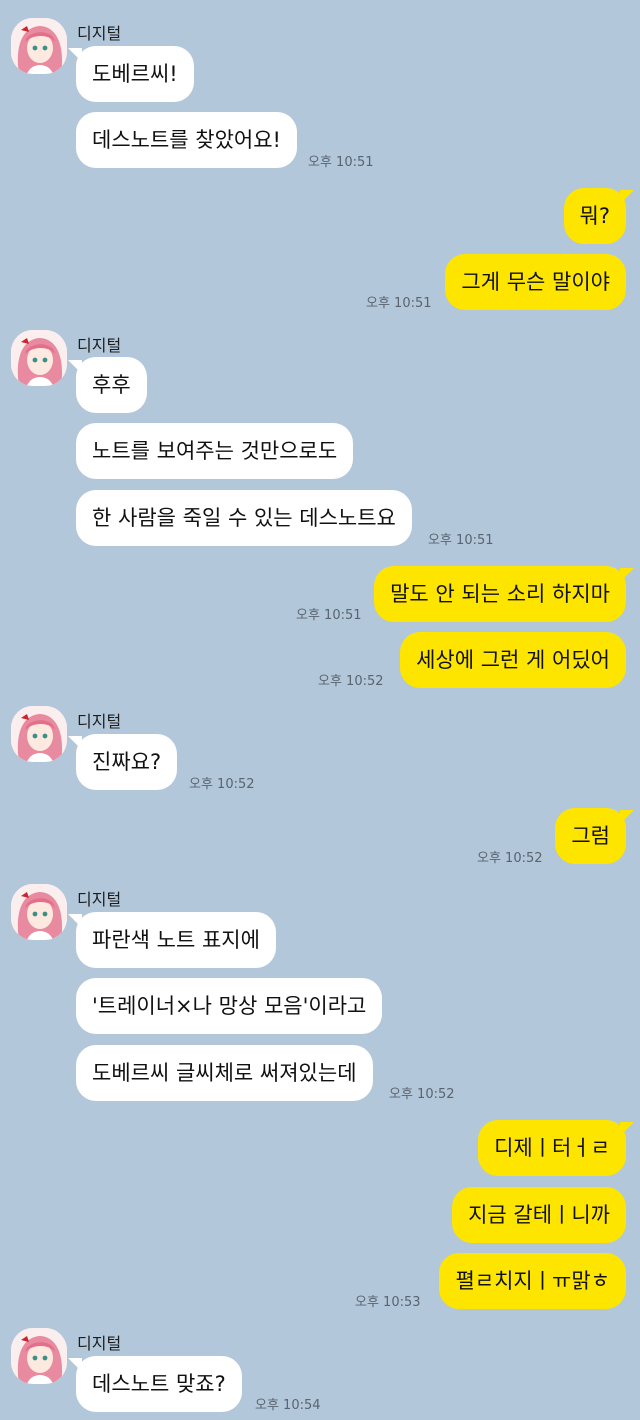  Describe the element at coordinates (127, 762) in the screenshot. I see `message-bubble: 진짜요?` at that location.